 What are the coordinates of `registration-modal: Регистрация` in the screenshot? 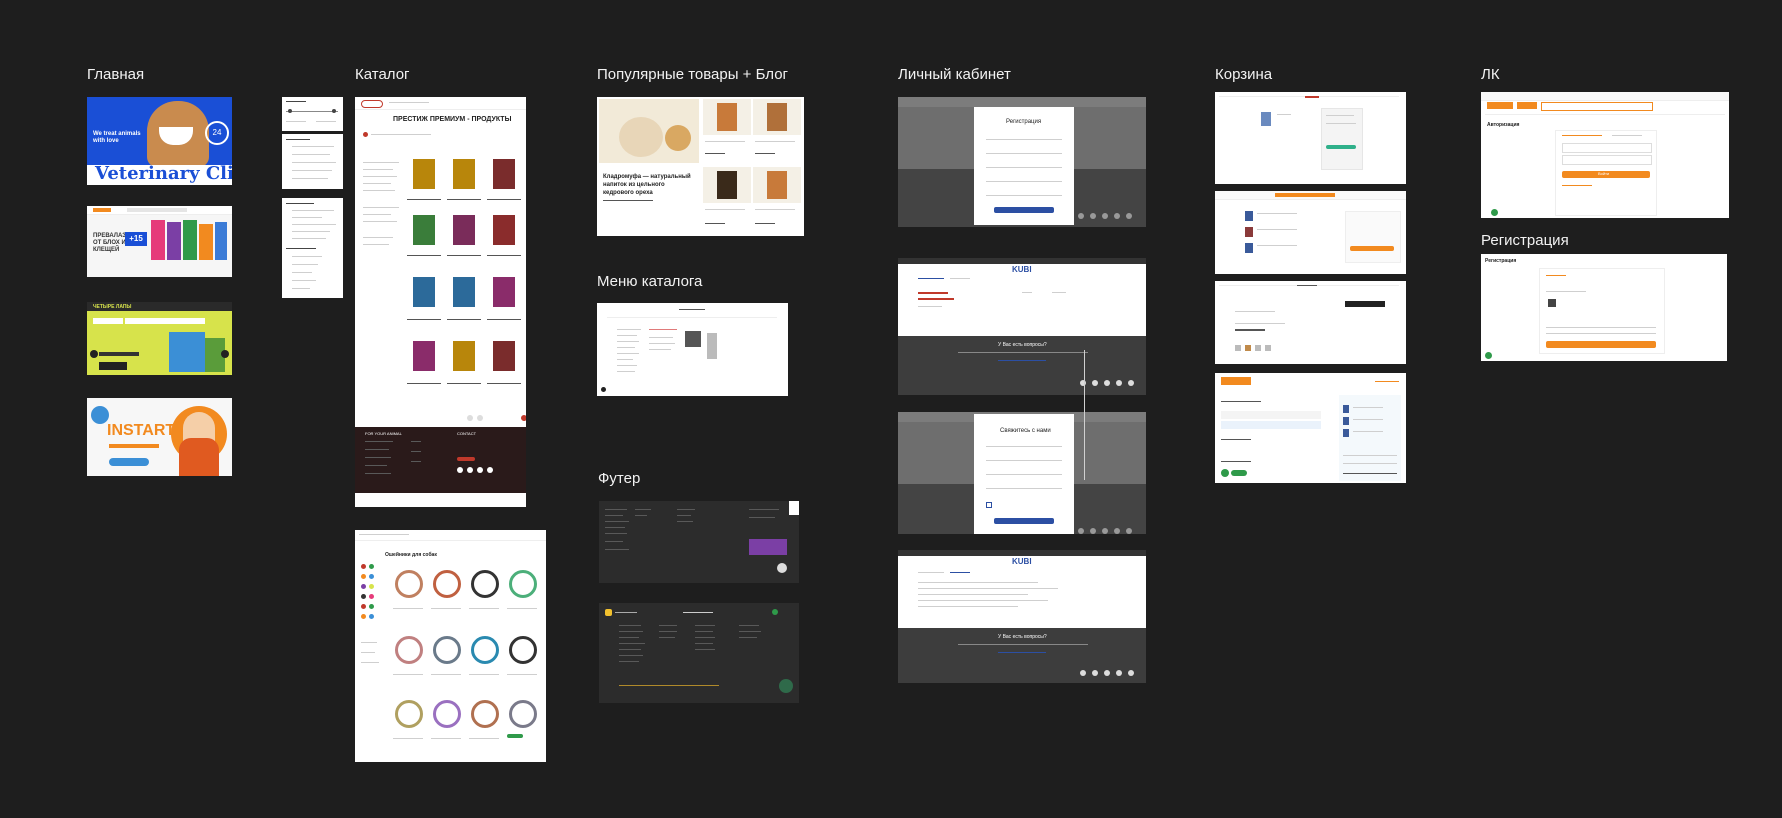 It's located at (1024, 166).